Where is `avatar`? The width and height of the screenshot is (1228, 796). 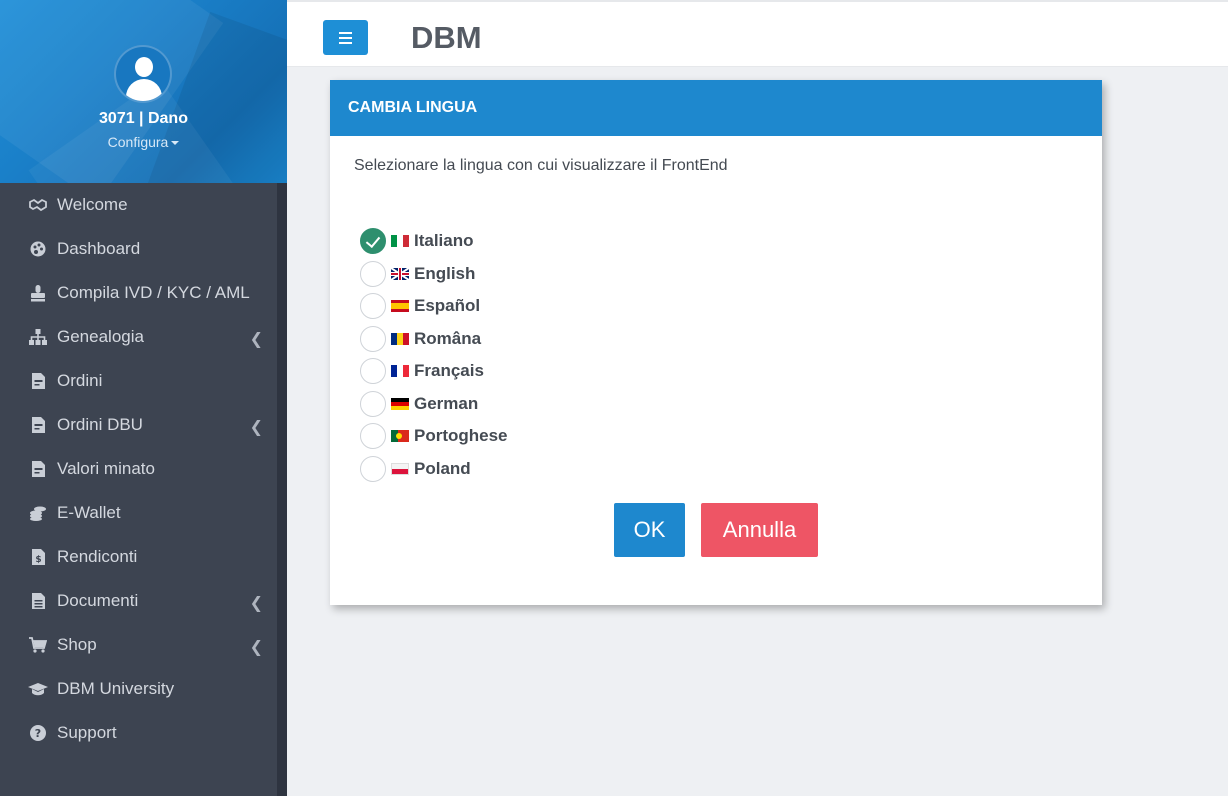 avatar is located at coordinates (143, 74).